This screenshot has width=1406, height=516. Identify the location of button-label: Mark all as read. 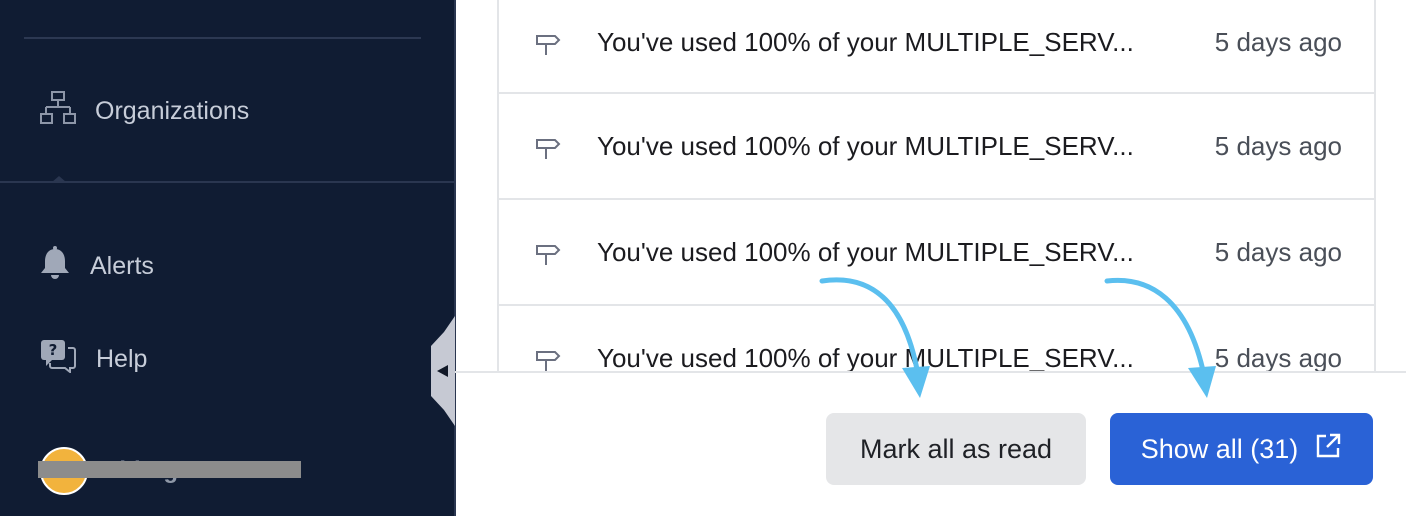
(956, 448).